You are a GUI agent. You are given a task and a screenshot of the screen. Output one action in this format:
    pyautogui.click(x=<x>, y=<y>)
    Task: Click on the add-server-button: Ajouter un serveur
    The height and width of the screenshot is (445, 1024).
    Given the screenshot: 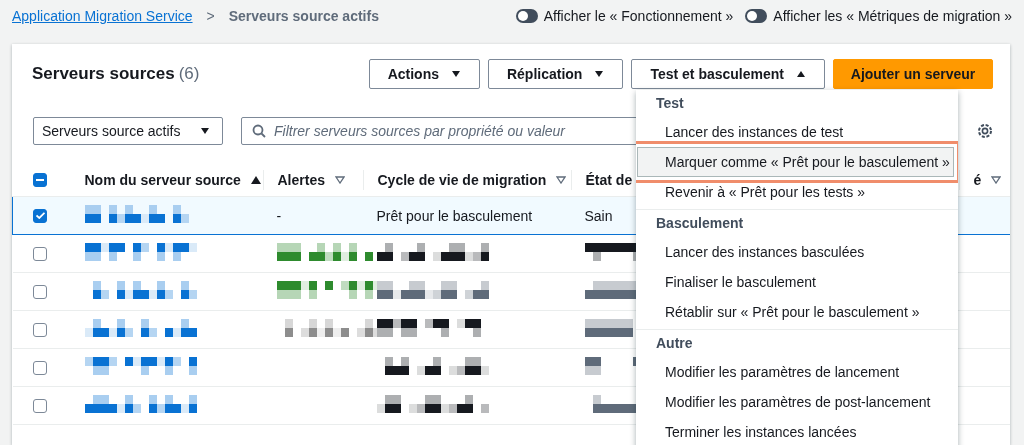 What is the action you would take?
    pyautogui.click(x=913, y=74)
    